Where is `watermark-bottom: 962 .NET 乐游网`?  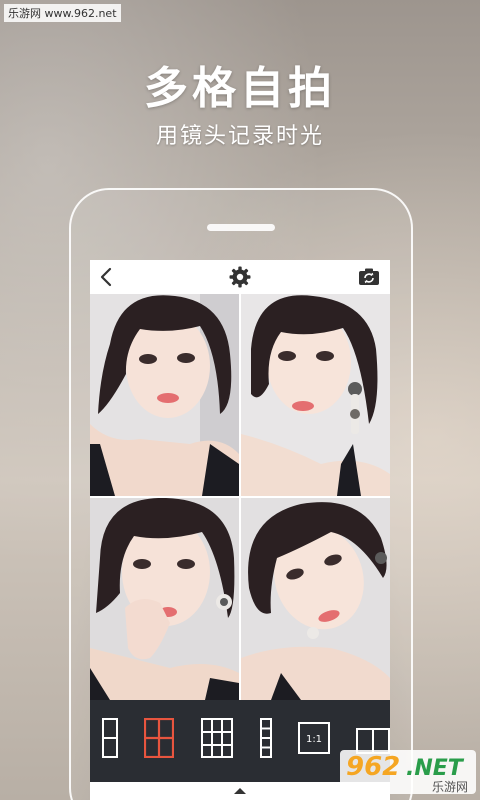
watermark-bottom: 962 .NET 乐游网 is located at coordinates (408, 772).